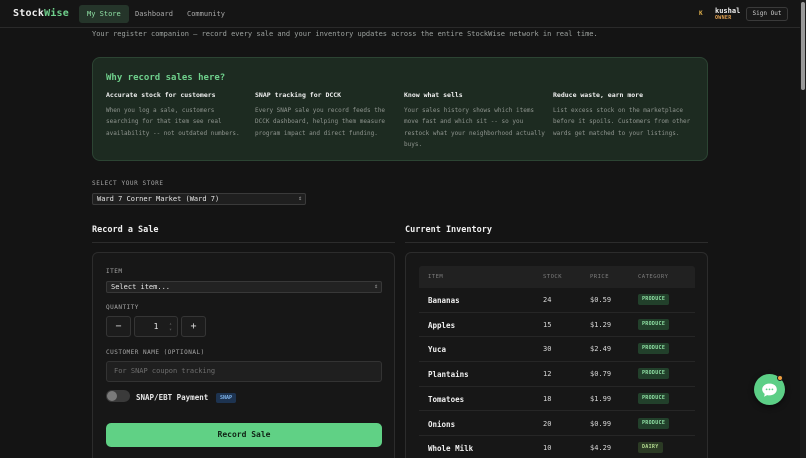 The width and height of the screenshot is (806, 458). I want to click on customer-name-input: For SNAP coupon tracking, so click(244, 371).